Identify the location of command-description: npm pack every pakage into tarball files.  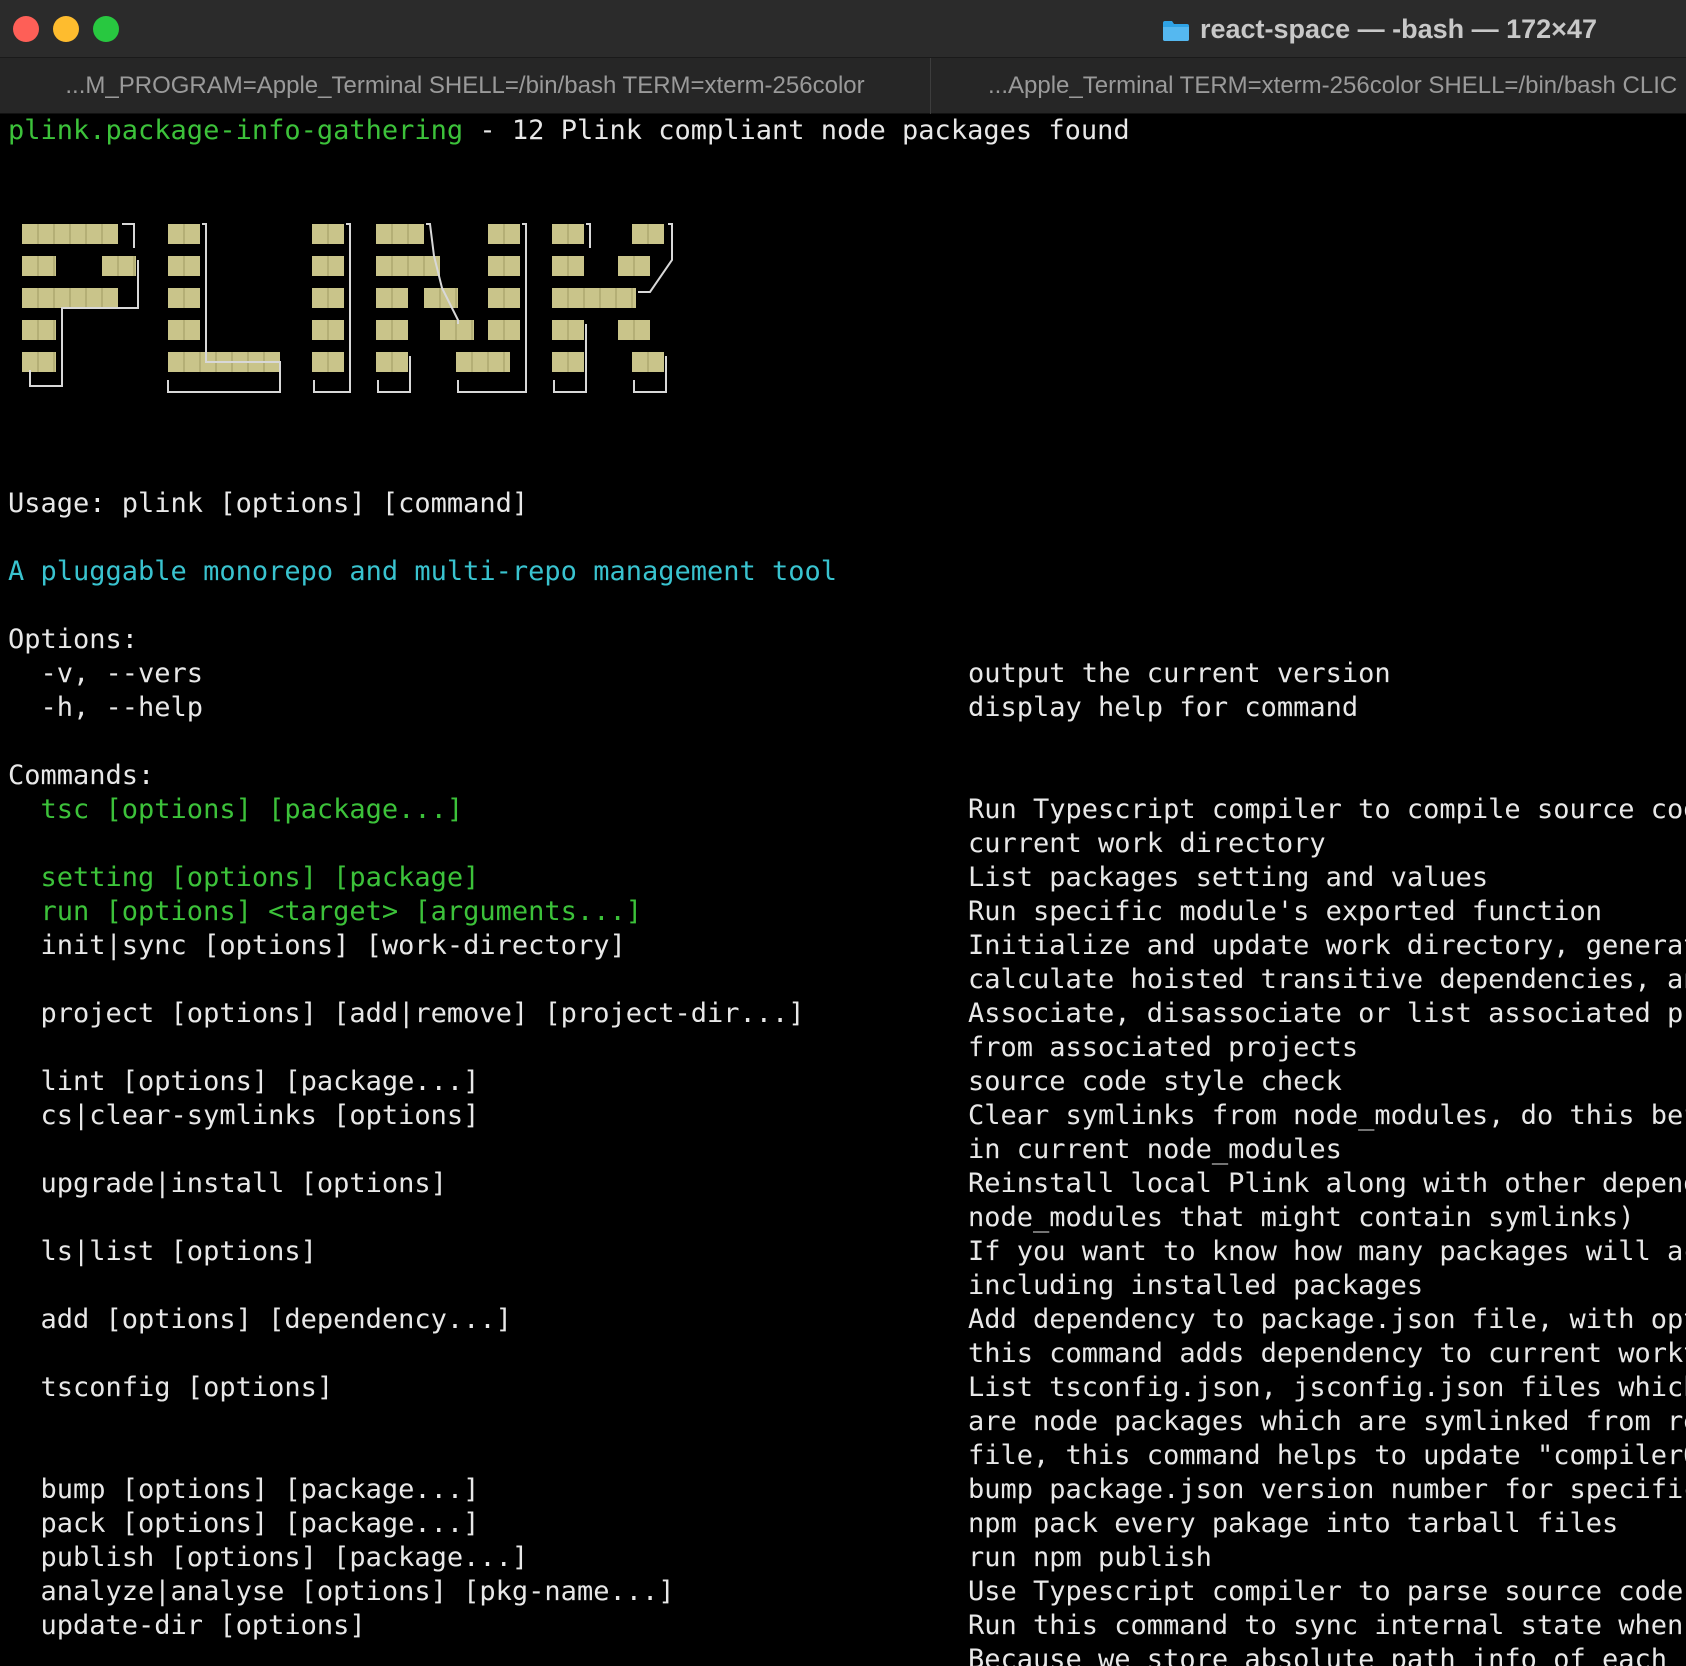
(1293, 1523).